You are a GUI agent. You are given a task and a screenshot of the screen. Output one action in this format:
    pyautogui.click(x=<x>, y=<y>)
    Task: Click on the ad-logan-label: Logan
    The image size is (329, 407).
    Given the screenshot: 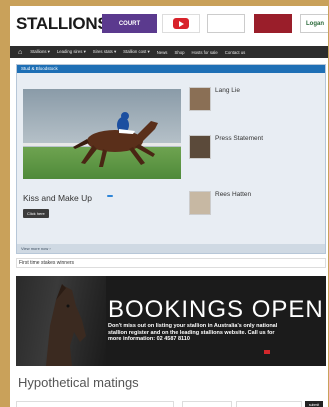 What is the action you would take?
    pyautogui.click(x=315, y=23)
    